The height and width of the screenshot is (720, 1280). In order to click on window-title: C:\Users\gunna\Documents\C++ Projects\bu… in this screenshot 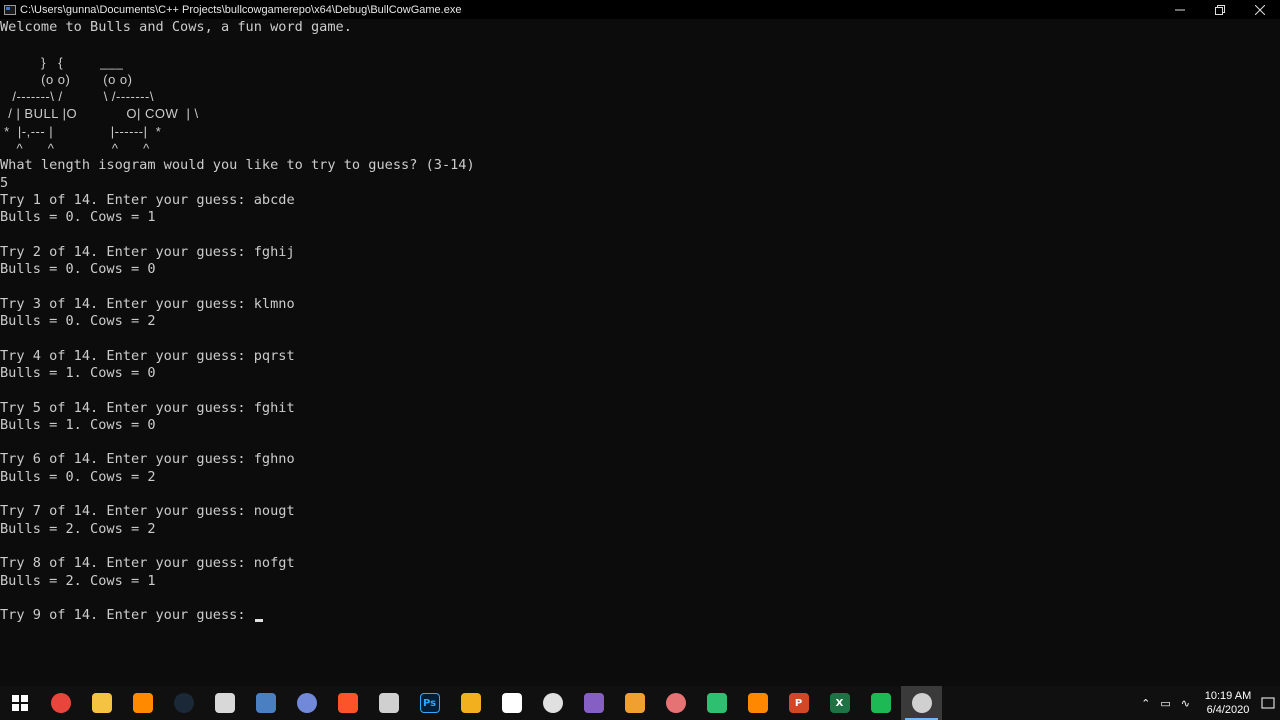, I will do `click(241, 9)`.